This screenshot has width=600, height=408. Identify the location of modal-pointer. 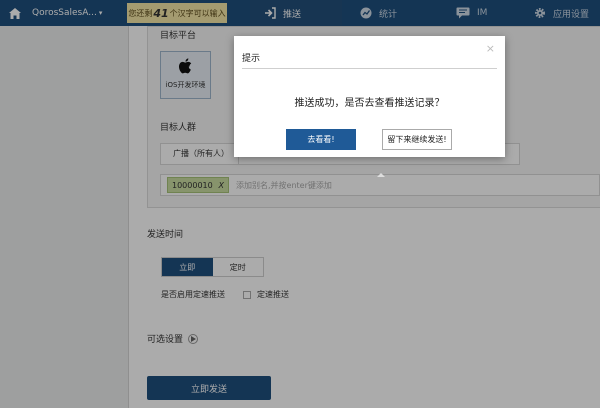
(381, 175).